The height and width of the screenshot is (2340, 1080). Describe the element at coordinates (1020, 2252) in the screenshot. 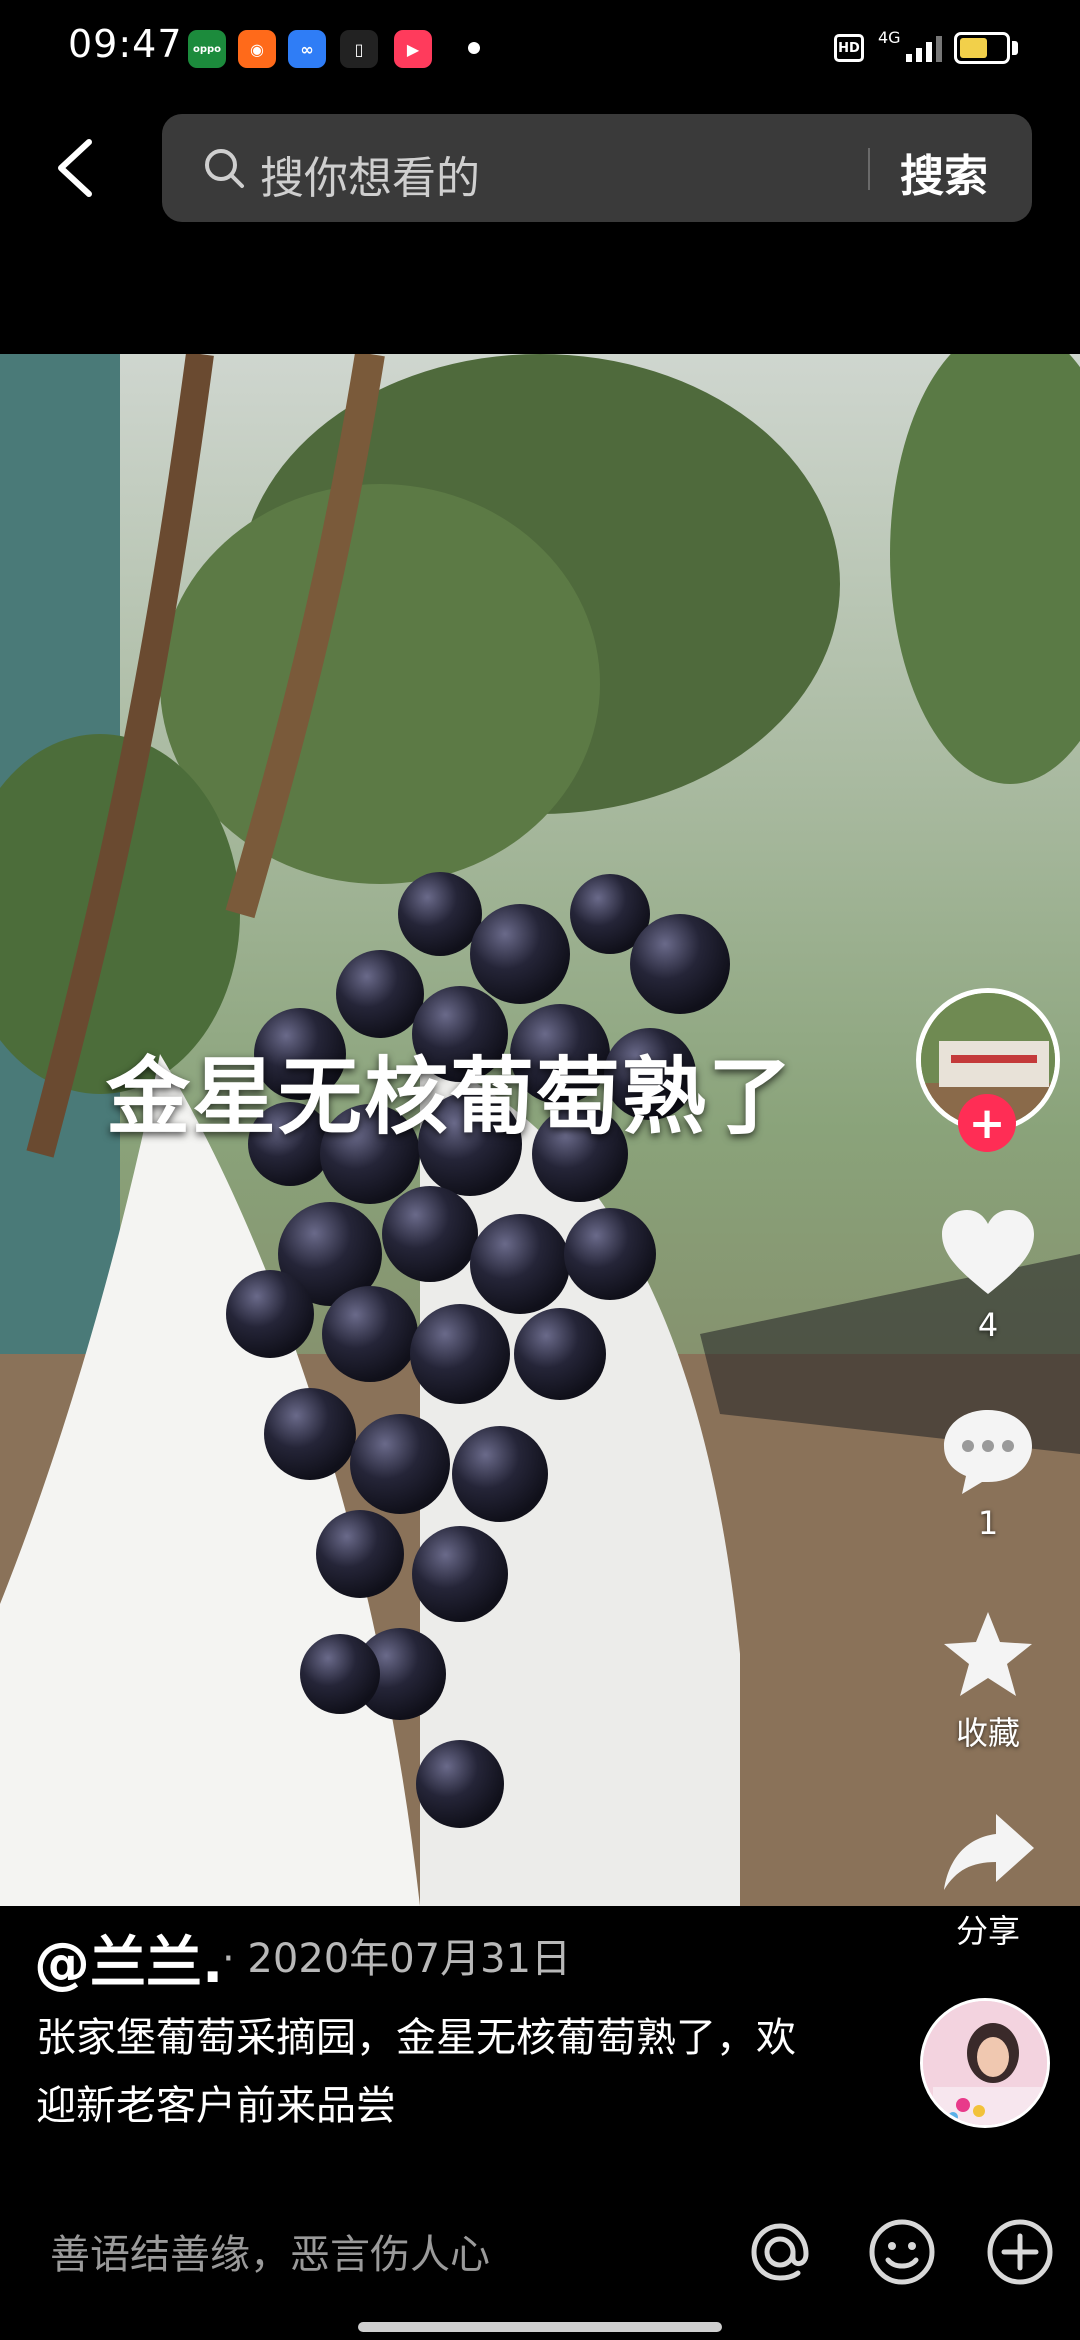

I see `add-icon` at that location.